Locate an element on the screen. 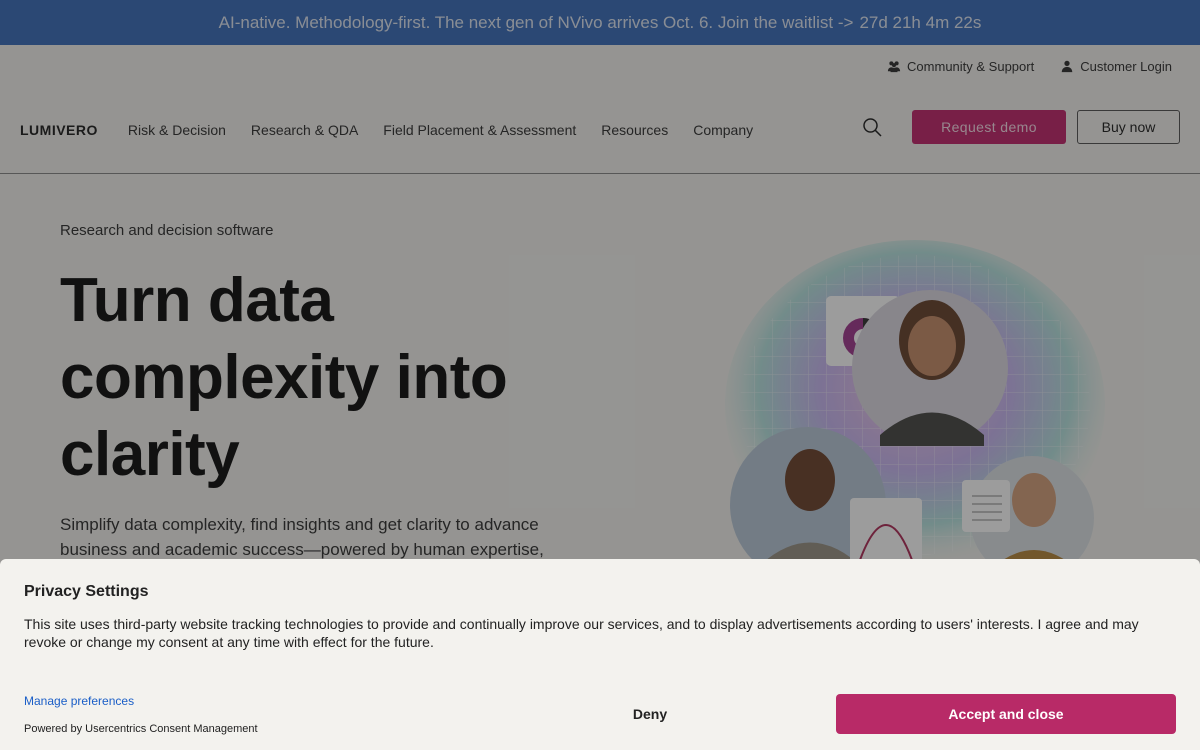  hero-eyebrow: Research and decision software is located at coordinates (167, 230).